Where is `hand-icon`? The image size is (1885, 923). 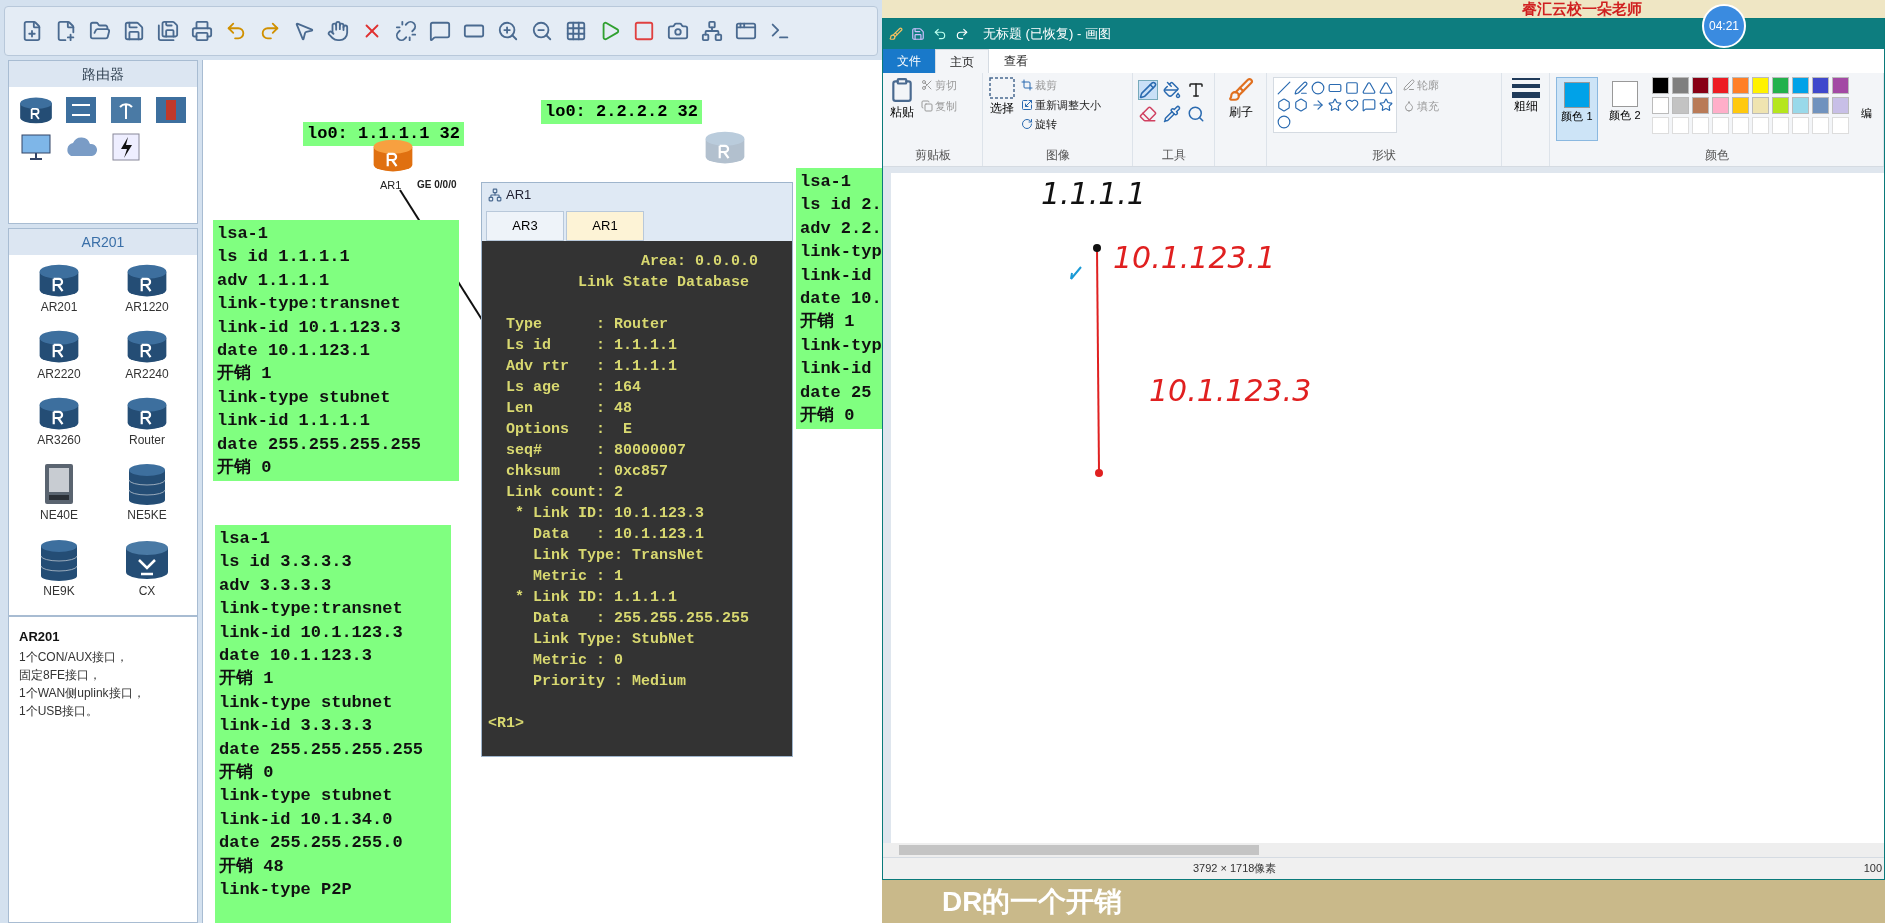
hand-icon is located at coordinates (338, 31).